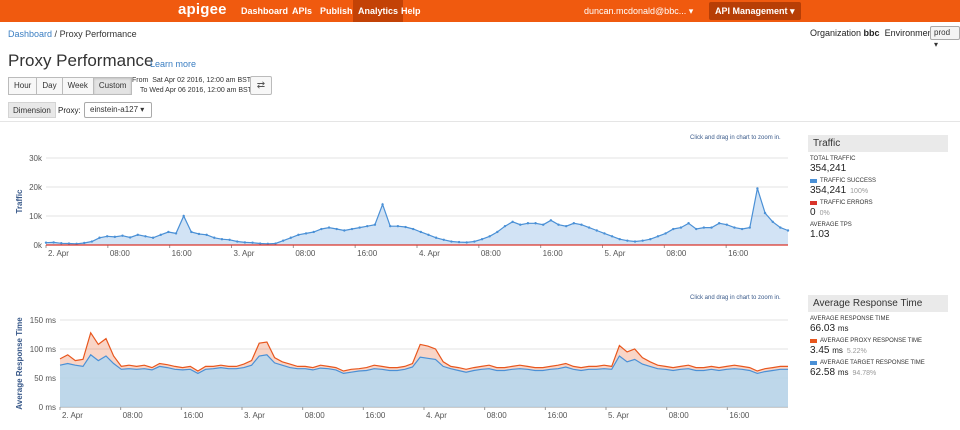 Image resolution: width=960 pixels, height=430 pixels. Describe the element at coordinates (30, 34) in the screenshot. I see `breadcrumb-dashboard-link: Dashboard` at that location.